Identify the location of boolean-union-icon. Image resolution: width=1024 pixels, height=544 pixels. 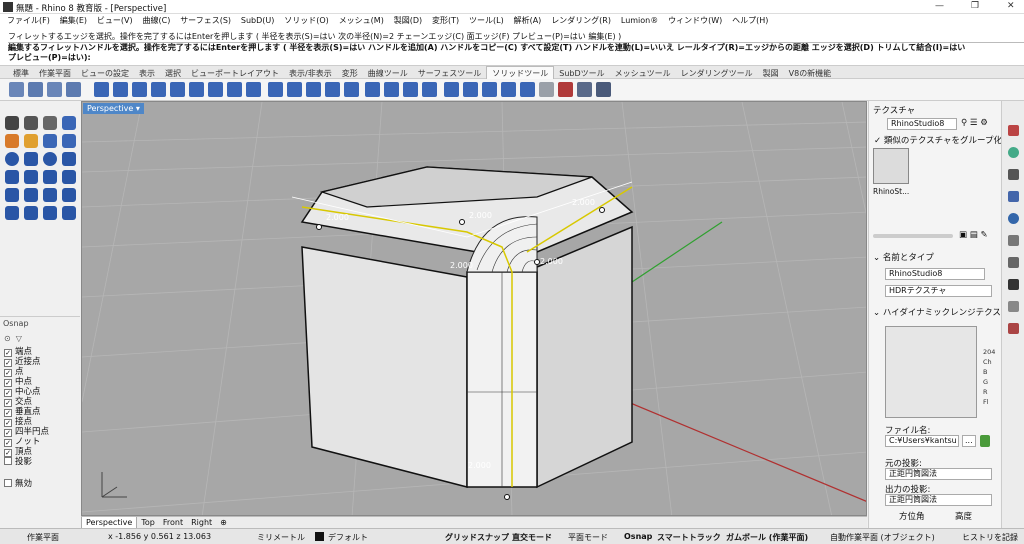
(101, 89).